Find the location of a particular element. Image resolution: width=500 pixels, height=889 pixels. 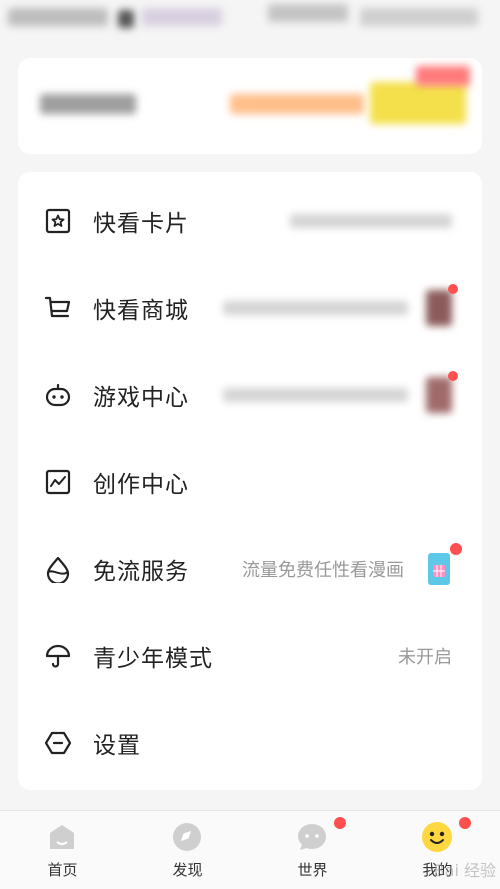

menu-item-label: 快看卡片 is located at coordinates (141, 223).